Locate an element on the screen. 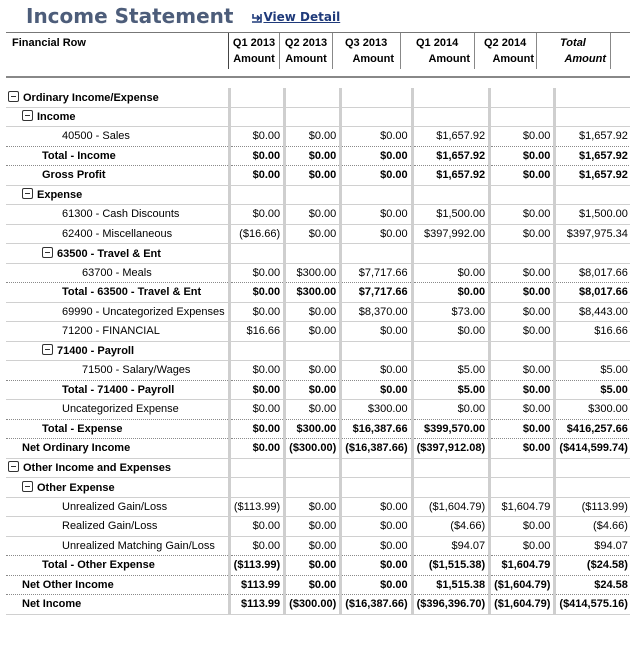 The width and height of the screenshot is (630, 658). header-financial-row: Financial Row is located at coordinates (49, 43).